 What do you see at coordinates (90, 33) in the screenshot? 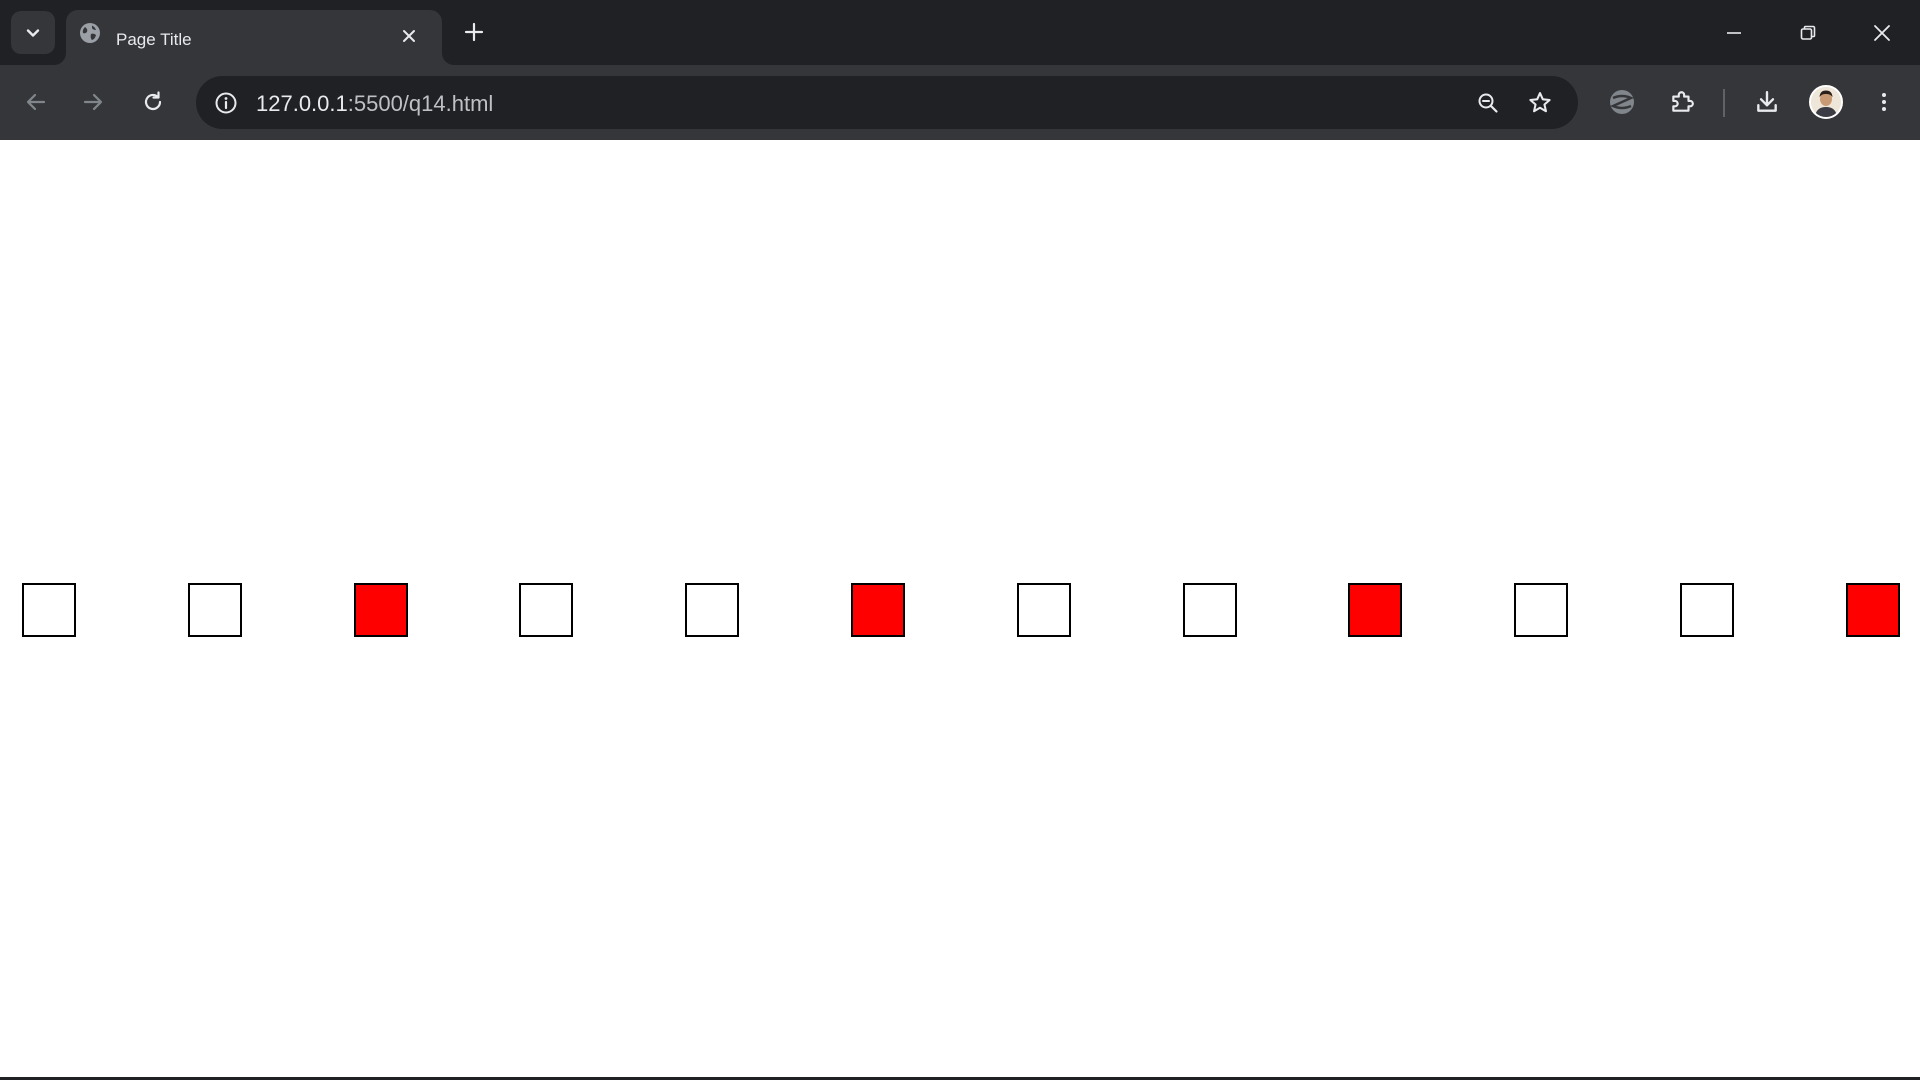
I see `globe-icon` at bounding box center [90, 33].